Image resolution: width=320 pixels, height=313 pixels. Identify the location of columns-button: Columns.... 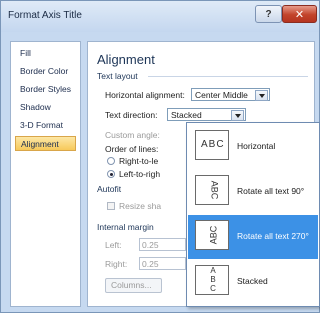
(133, 285).